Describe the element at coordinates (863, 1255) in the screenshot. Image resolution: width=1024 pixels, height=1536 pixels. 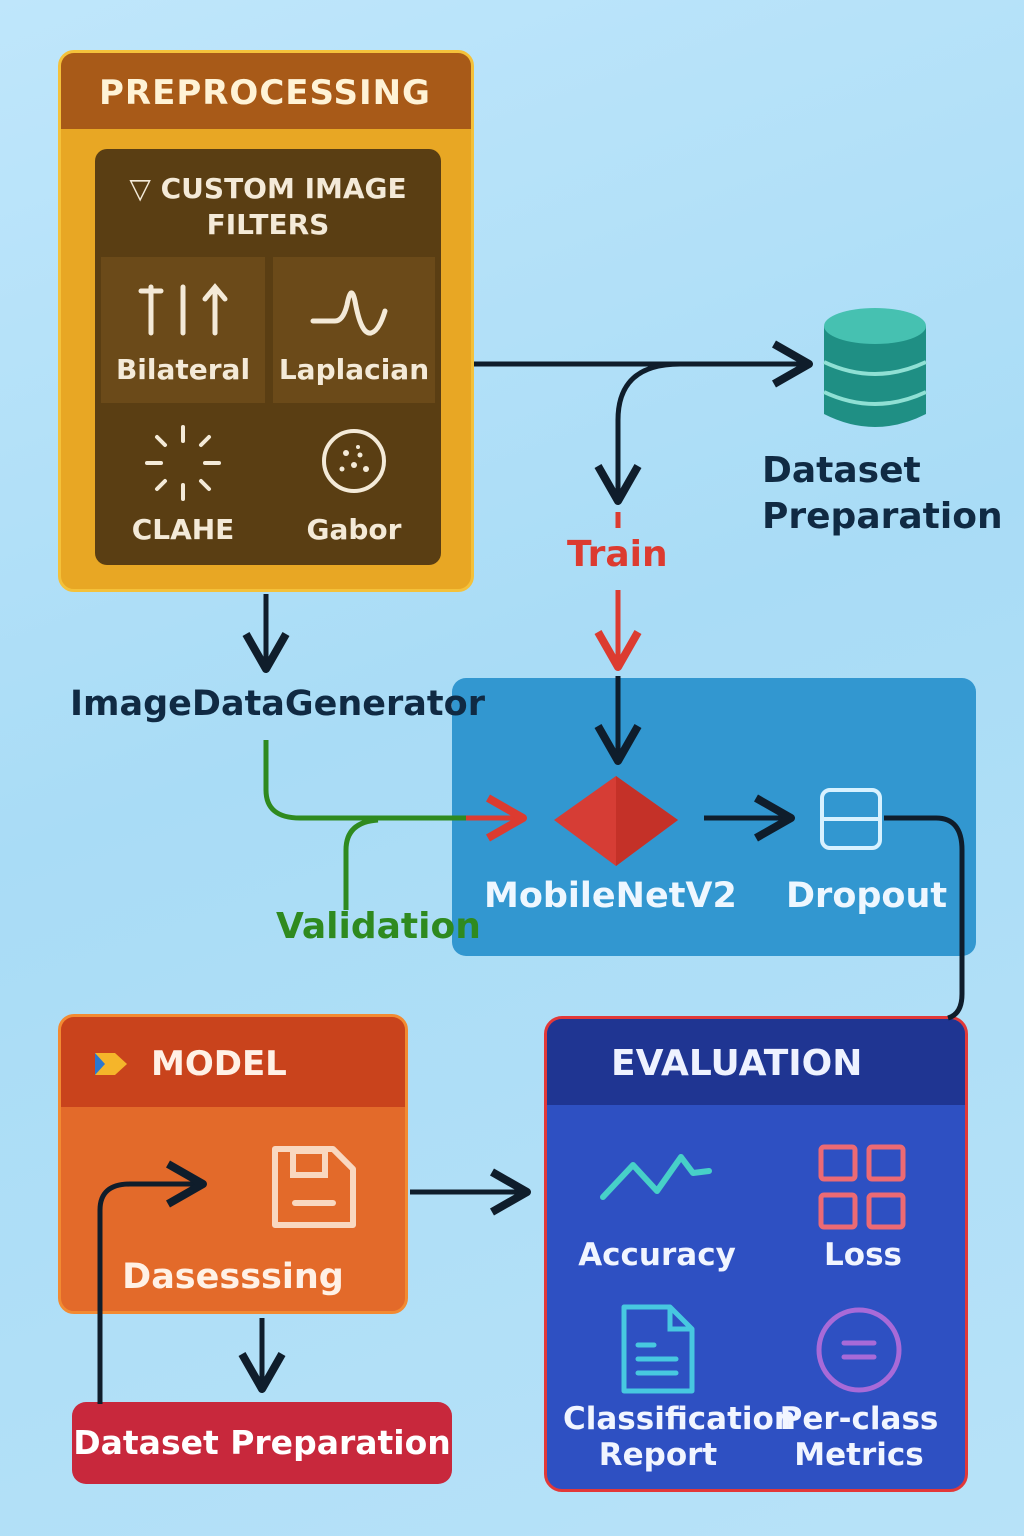
I see `metric-label: Loss` at that location.